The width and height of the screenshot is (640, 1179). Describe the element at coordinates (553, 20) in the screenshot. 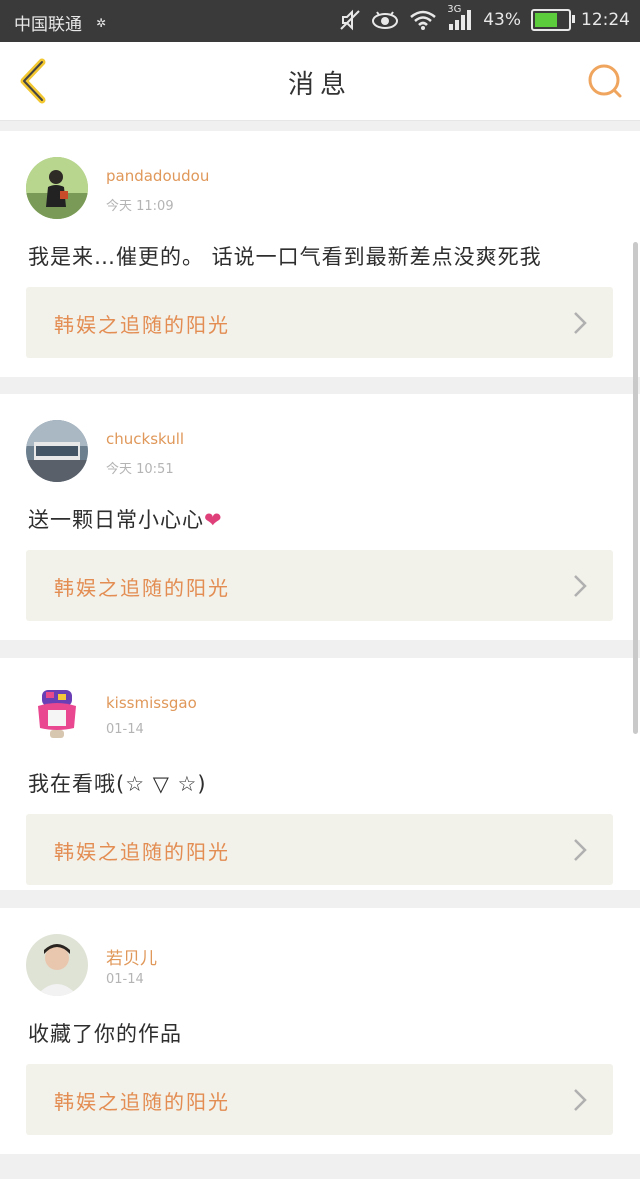

I see `battery-icon` at that location.